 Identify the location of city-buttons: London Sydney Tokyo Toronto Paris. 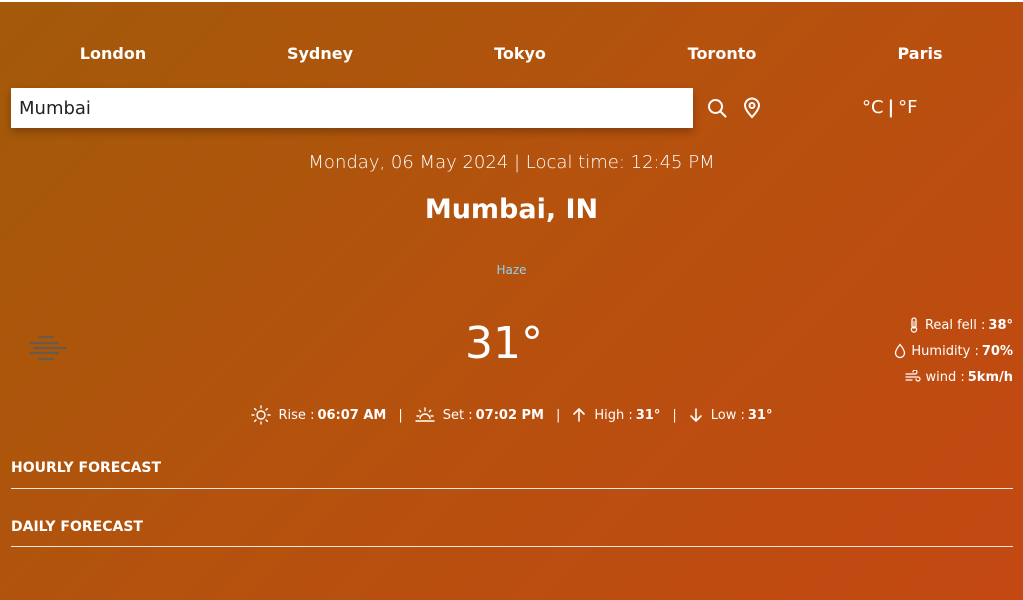
(511, 55).